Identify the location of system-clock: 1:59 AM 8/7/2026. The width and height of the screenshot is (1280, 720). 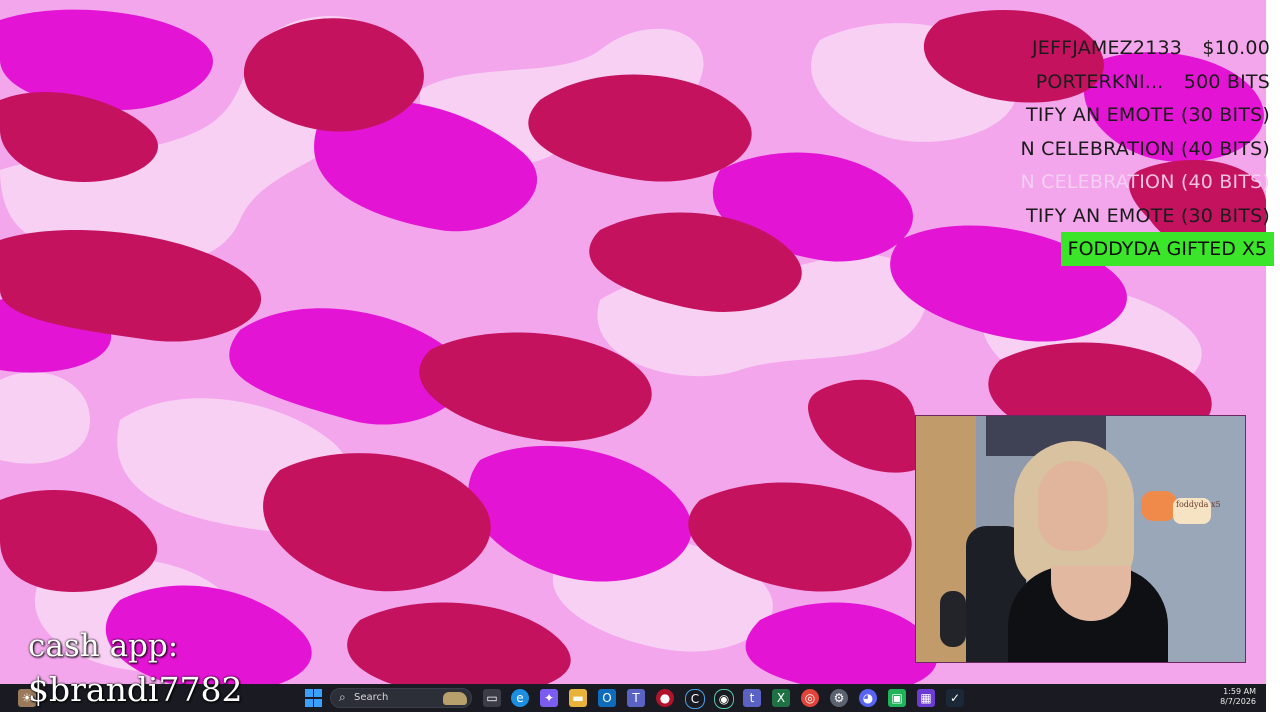
(1238, 697).